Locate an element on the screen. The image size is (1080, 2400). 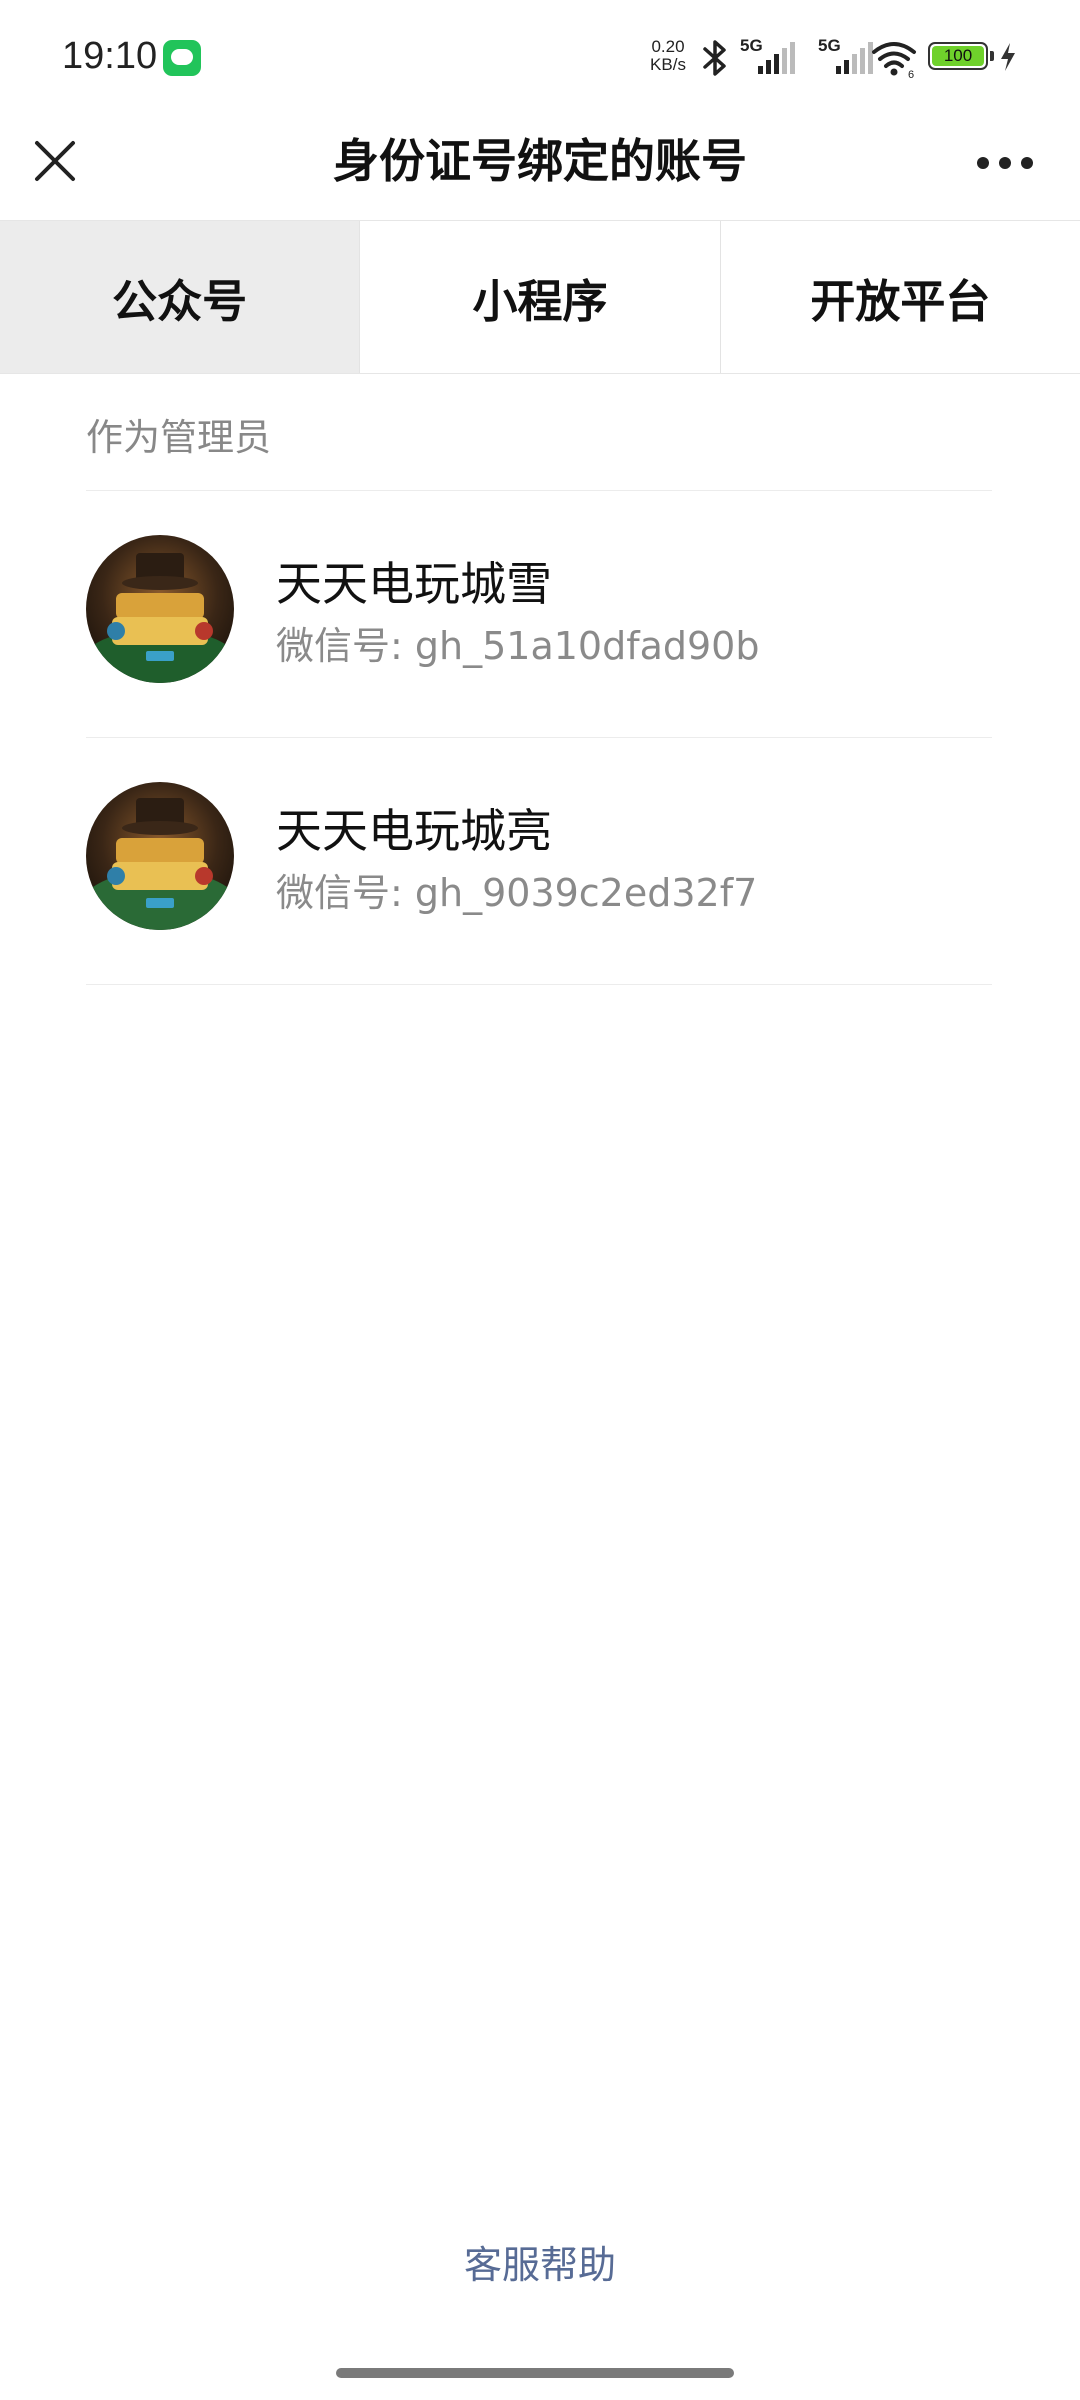
title-bar: 身份证号绑定的账号 is located at coordinates (540, 164).